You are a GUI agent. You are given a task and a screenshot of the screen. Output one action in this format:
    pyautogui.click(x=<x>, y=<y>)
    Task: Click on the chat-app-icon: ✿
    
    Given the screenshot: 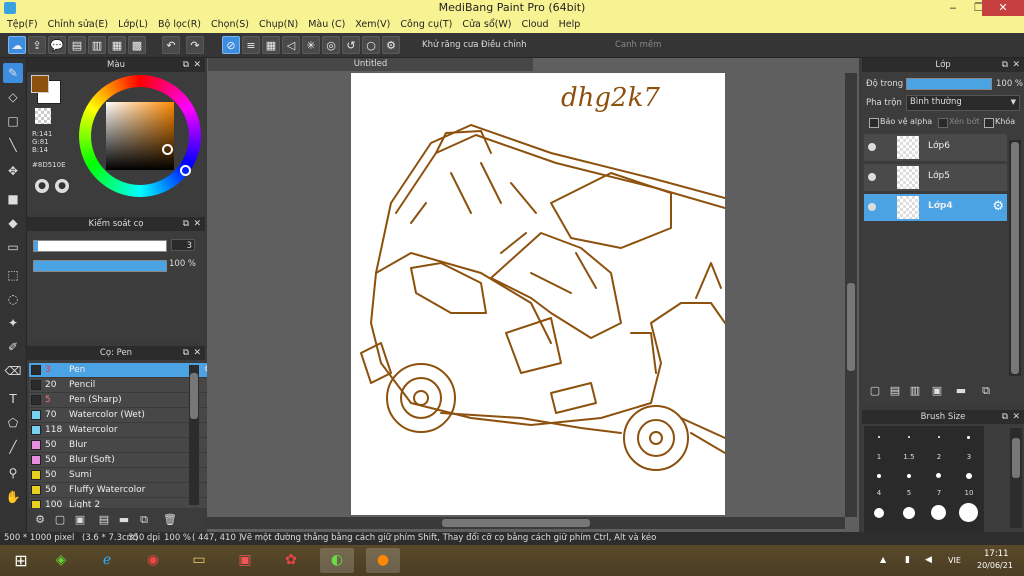 What is the action you would take?
    pyautogui.click(x=291, y=560)
    